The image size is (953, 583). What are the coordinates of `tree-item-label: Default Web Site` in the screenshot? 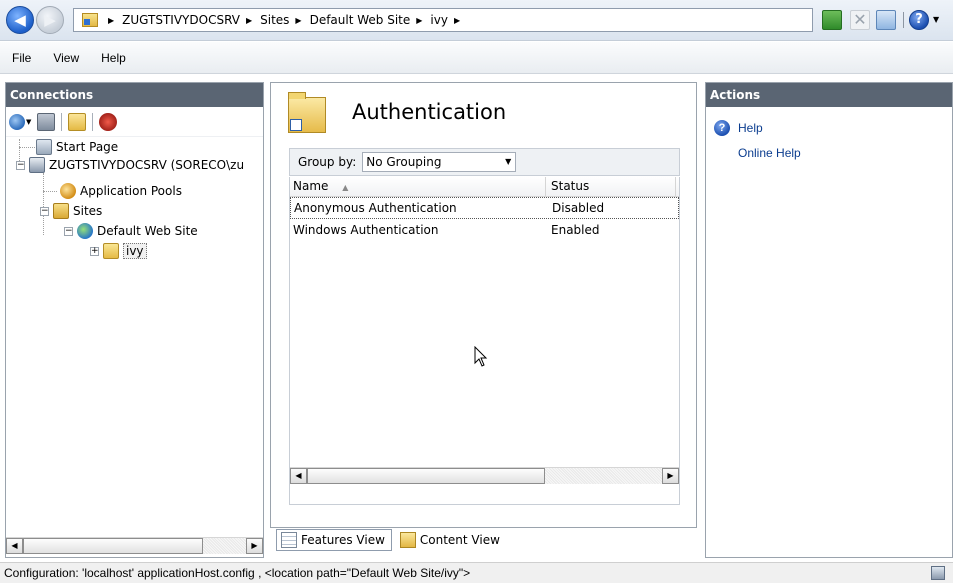 It's located at (147, 231).